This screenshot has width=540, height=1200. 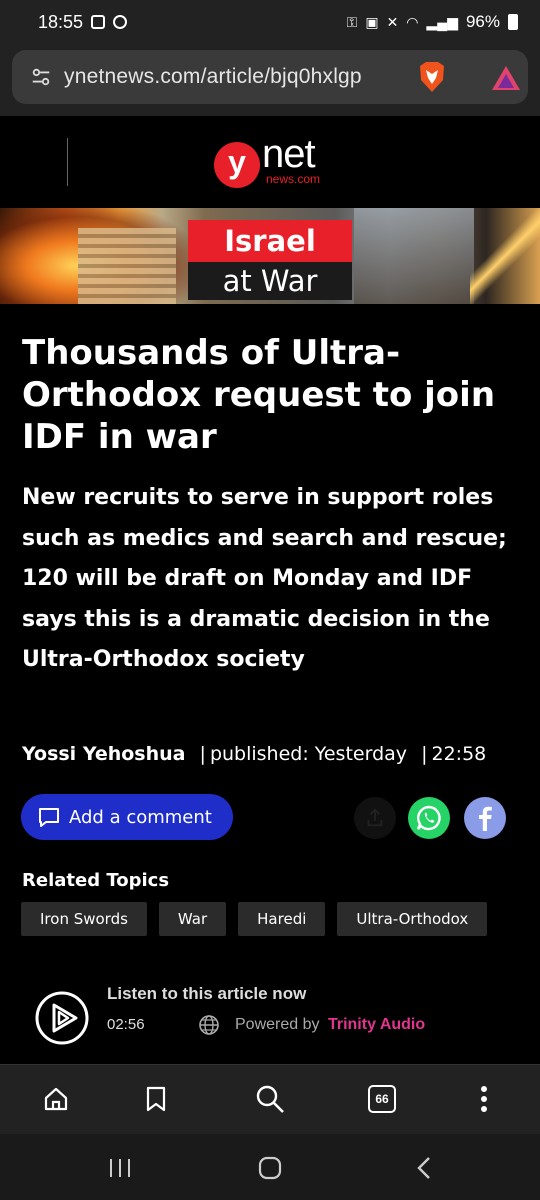 I want to click on bookmark-button, so click(x=156, y=1099).